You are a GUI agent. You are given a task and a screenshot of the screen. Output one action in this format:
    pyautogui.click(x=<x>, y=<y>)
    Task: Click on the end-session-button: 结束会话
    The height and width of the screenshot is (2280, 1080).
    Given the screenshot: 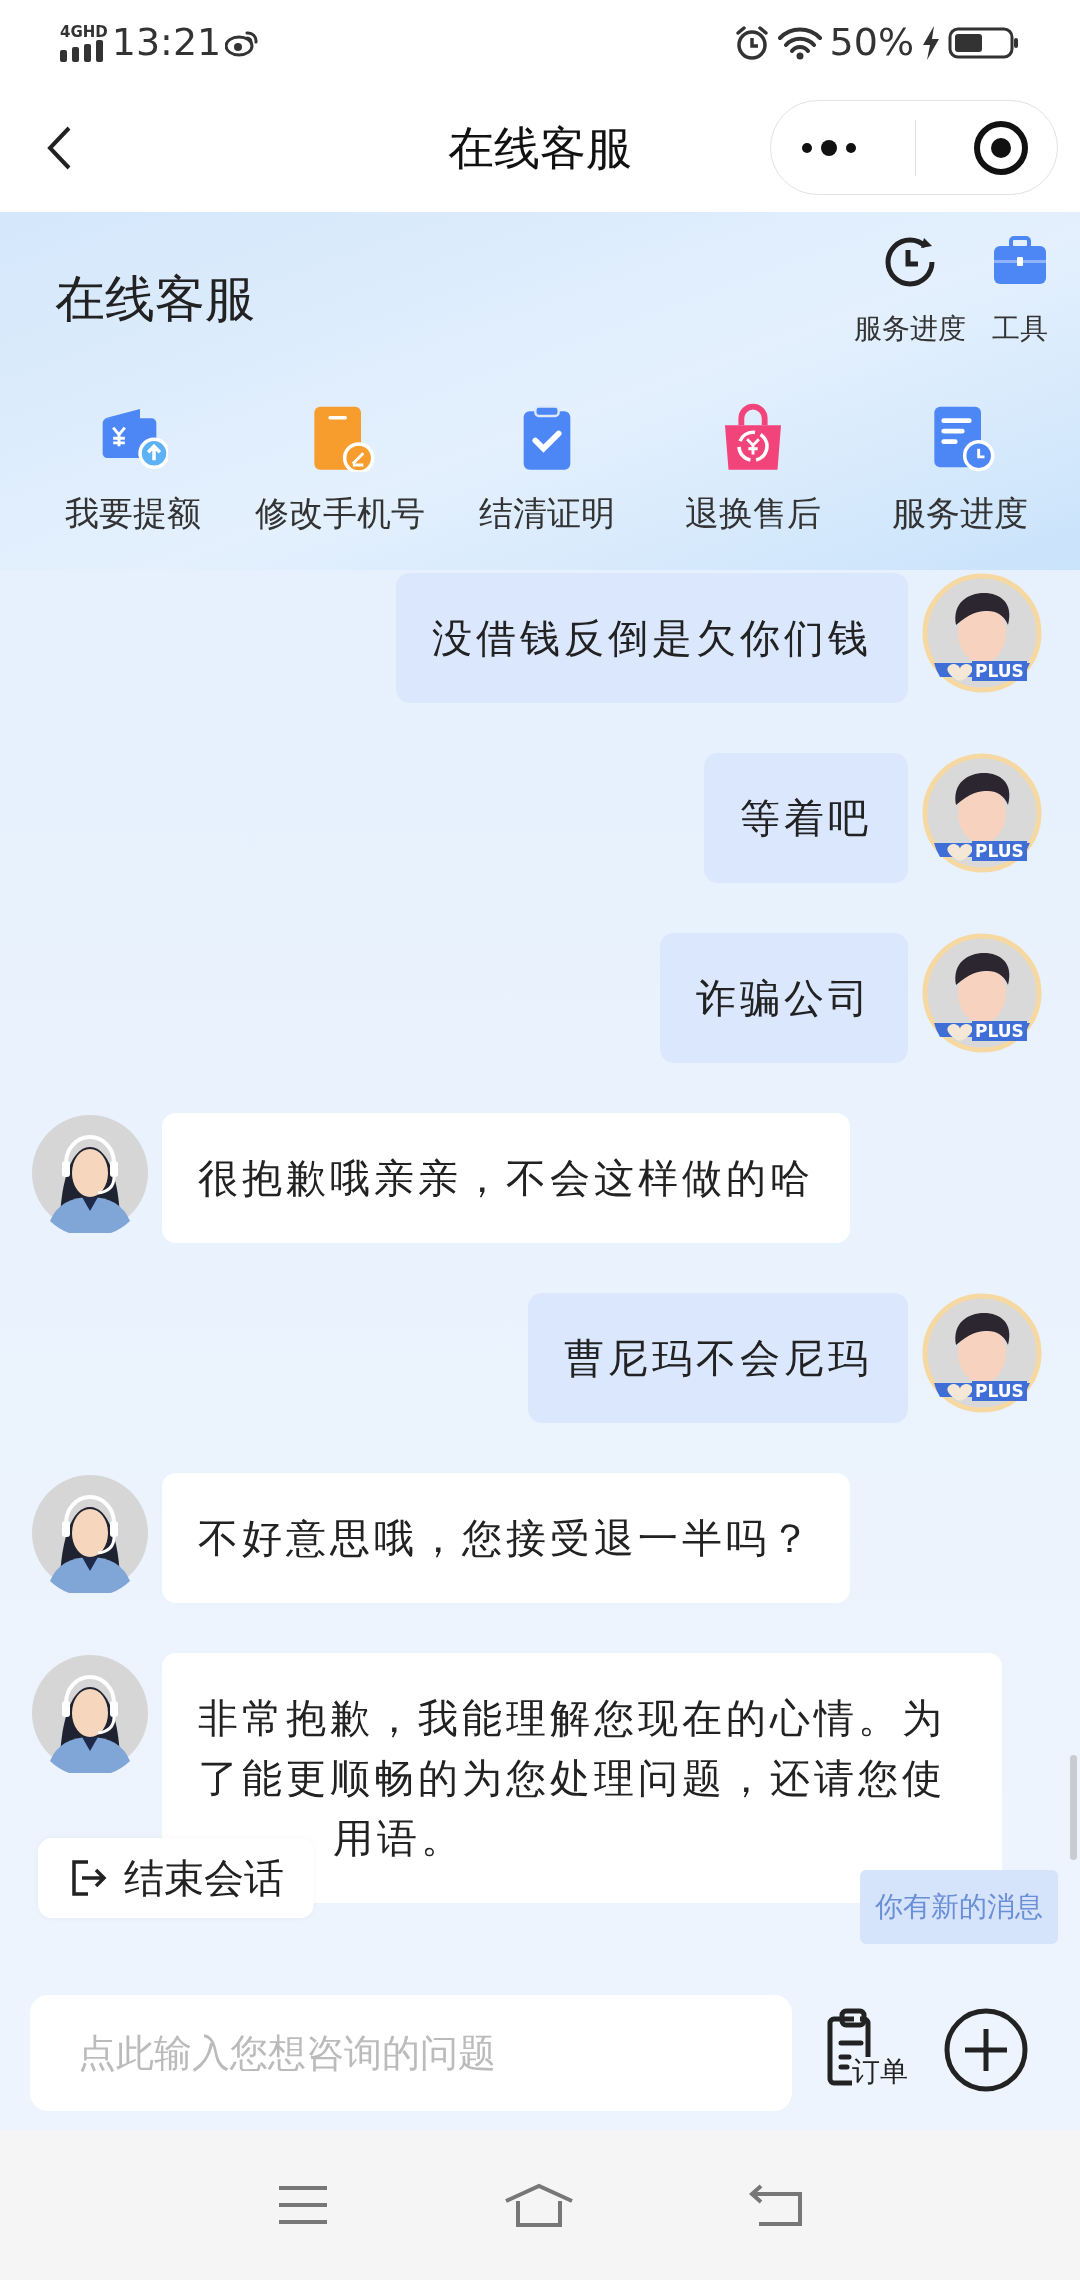 What is the action you would take?
    pyautogui.click(x=176, y=1878)
    